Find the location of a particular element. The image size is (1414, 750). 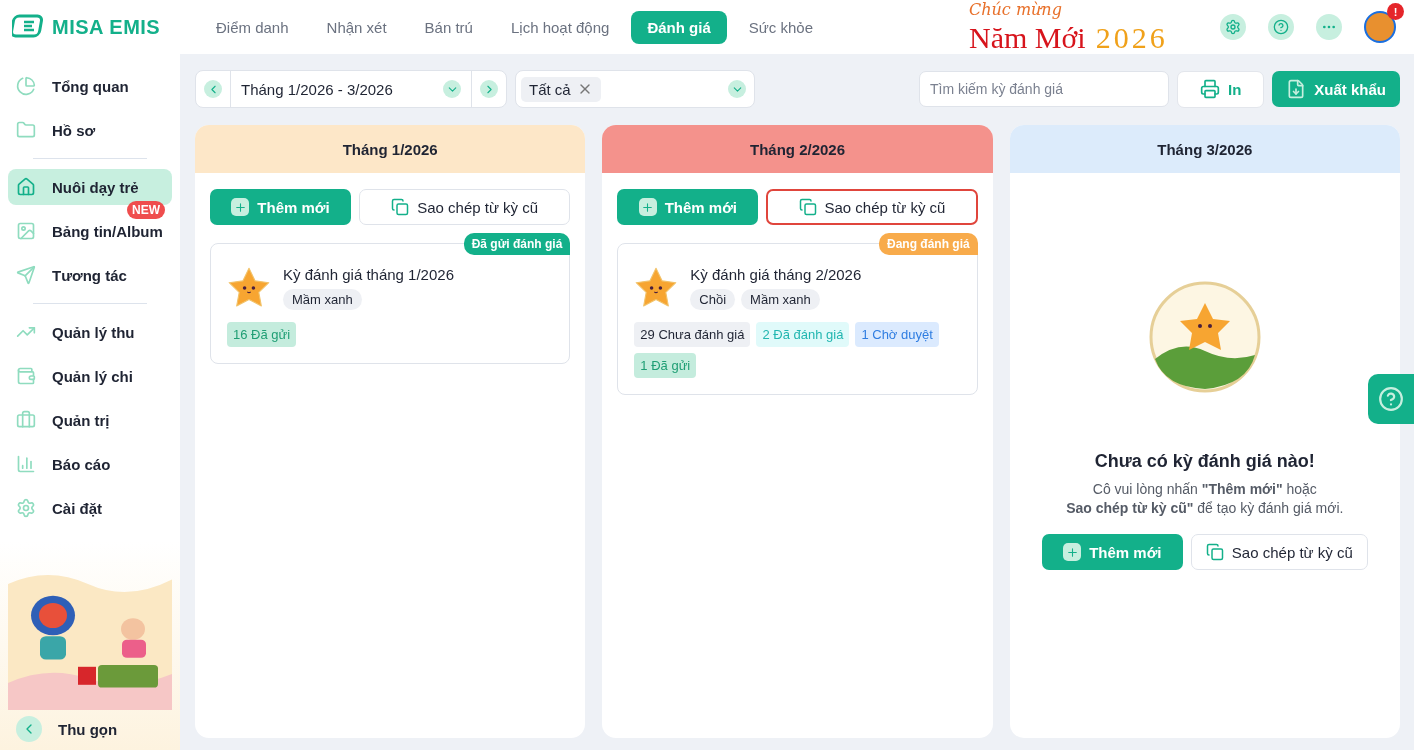

card-title: Kỳ đánh giá tháng 1/2026 is located at coordinates (368, 274).